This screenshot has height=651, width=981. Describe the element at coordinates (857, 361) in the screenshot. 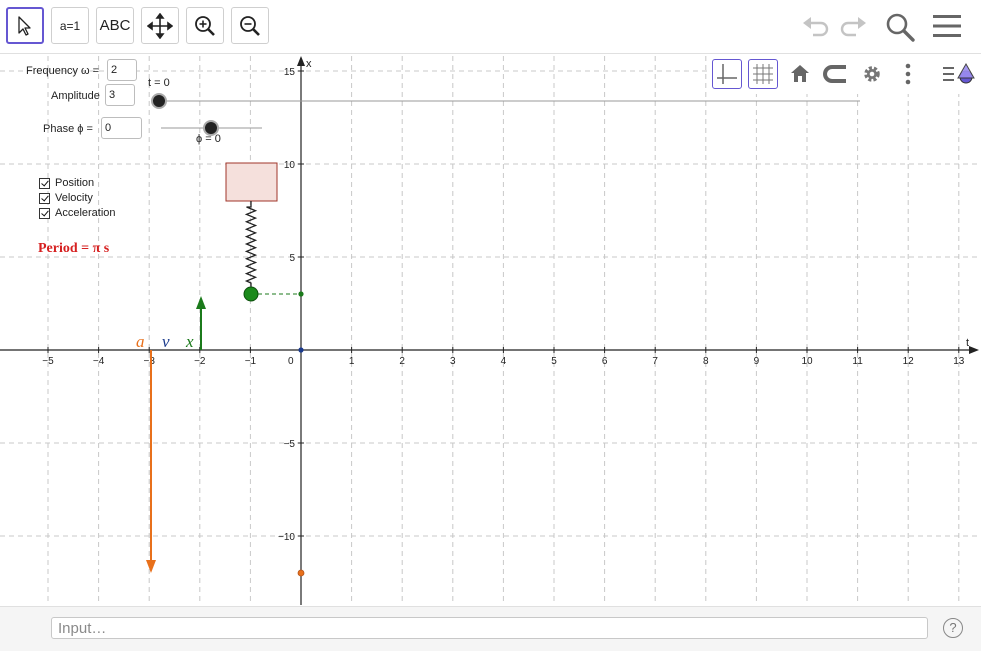

I see `x-tick-label: 11` at that location.